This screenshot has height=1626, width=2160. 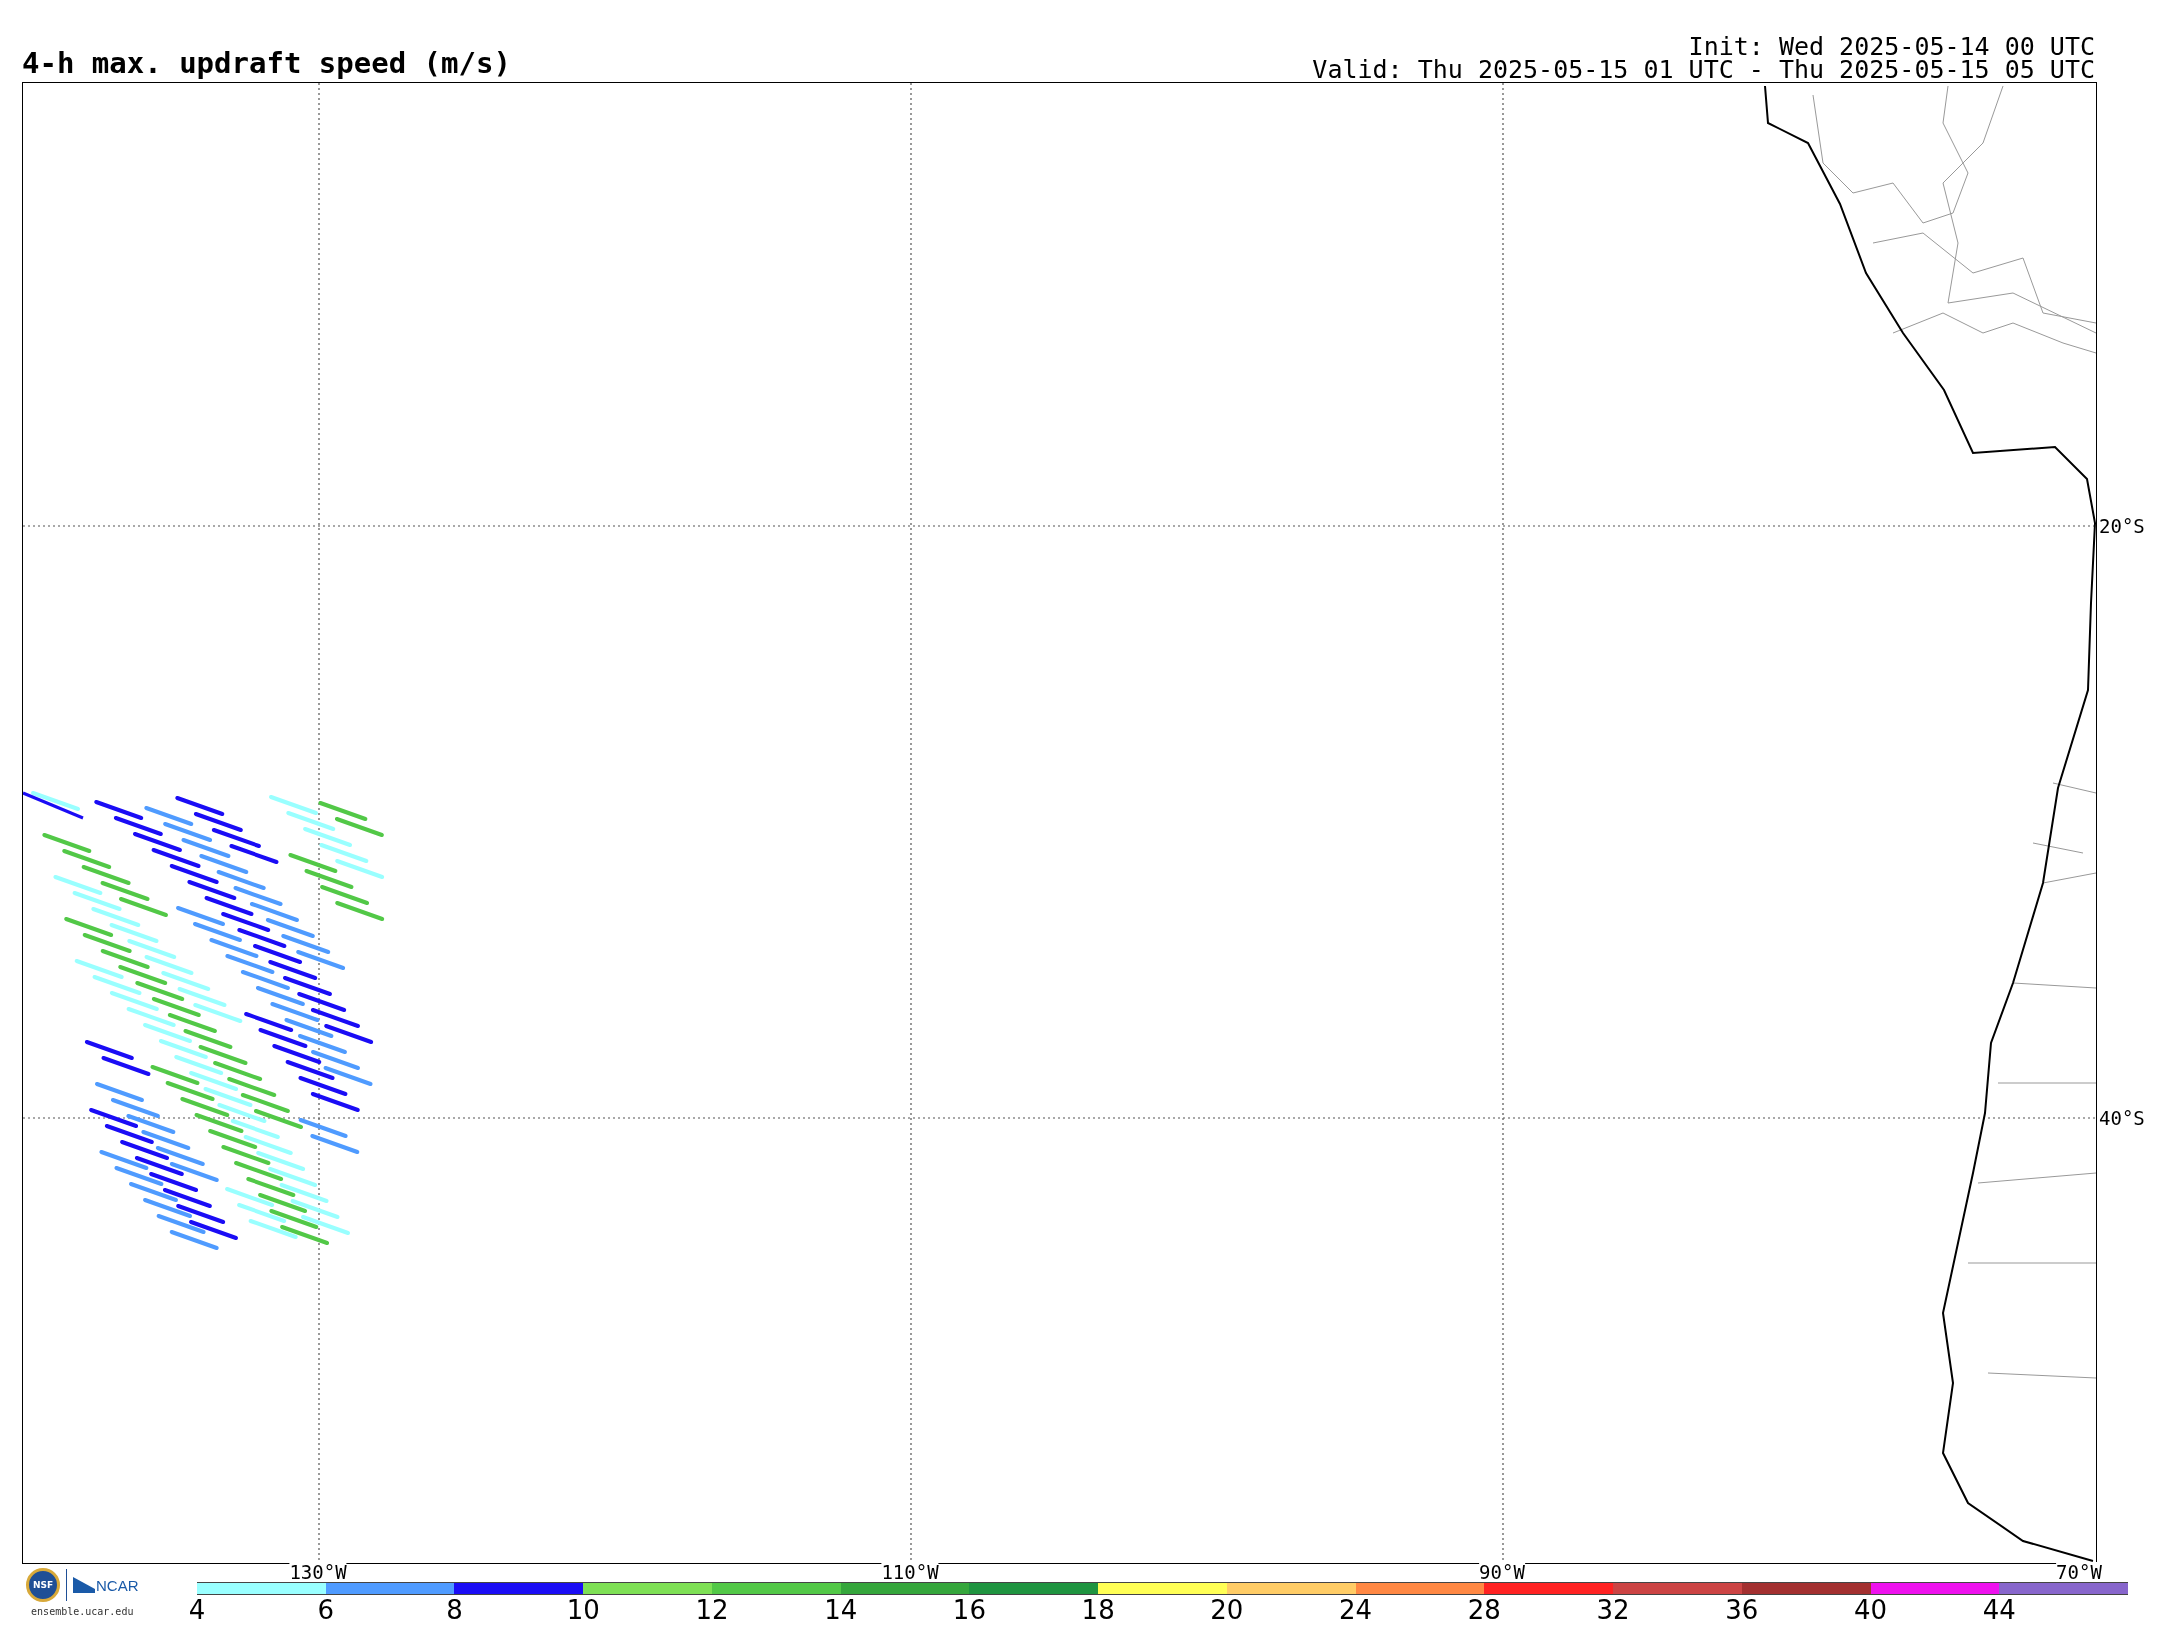 What do you see at coordinates (1871, 1610) in the screenshot?
I see `colorbar-tick-label: 40` at bounding box center [1871, 1610].